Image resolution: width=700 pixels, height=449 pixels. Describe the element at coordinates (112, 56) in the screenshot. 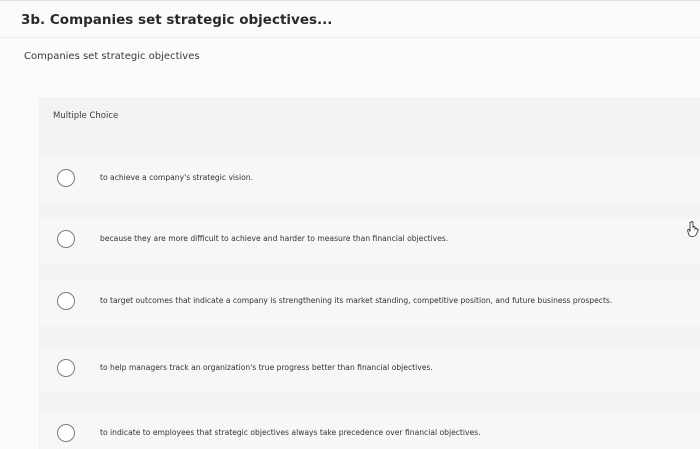

I see `question-prompt: Companies set strategic objectives` at that location.